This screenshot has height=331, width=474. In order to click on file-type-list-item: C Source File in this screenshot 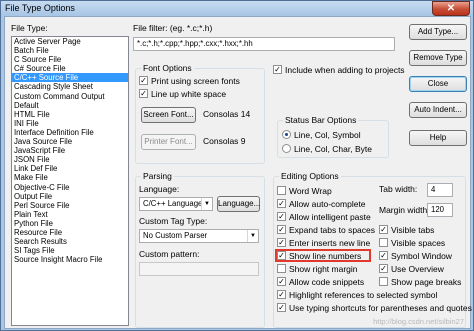, I will do `click(70, 59)`.